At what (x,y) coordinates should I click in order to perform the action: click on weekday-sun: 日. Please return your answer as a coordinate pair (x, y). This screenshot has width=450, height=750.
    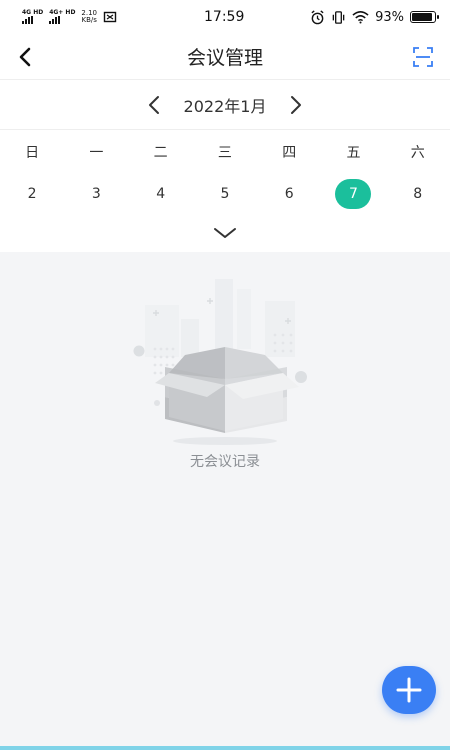
    Looking at the image, I should click on (32, 153).